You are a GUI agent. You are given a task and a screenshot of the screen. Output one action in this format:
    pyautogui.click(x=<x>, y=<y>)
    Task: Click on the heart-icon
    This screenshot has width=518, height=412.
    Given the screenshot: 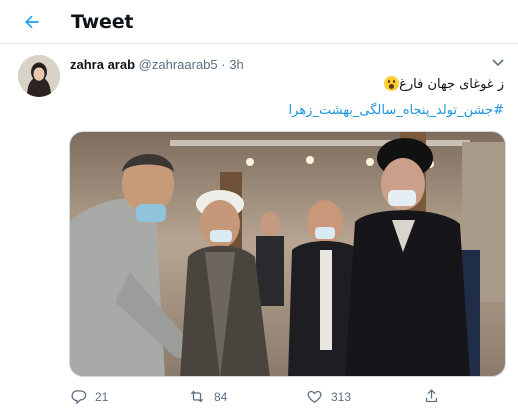 What is the action you would take?
    pyautogui.click(x=314, y=396)
    